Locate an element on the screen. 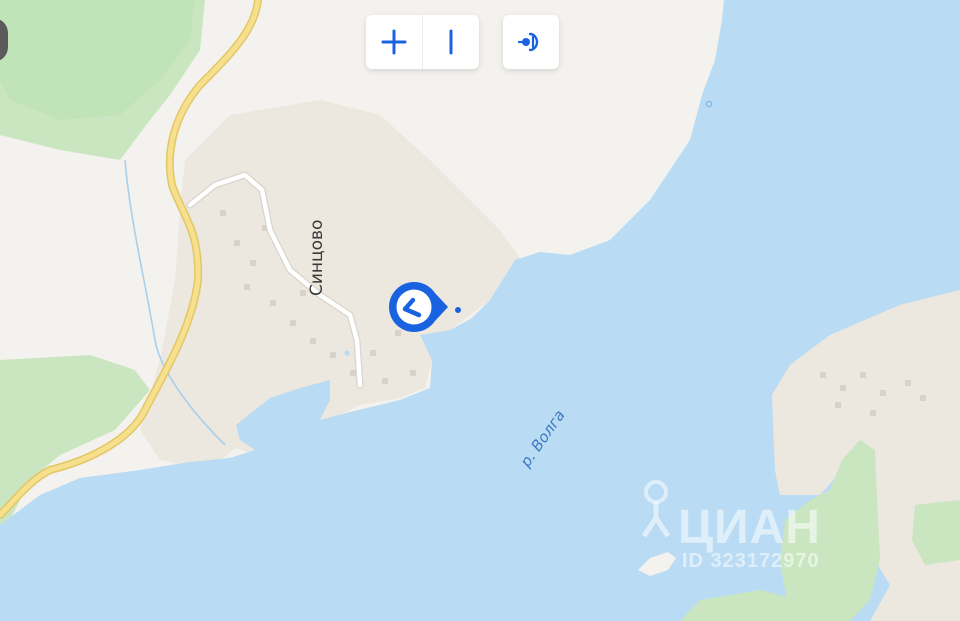 The image size is (960, 621). pond is located at coordinates (347, 353).